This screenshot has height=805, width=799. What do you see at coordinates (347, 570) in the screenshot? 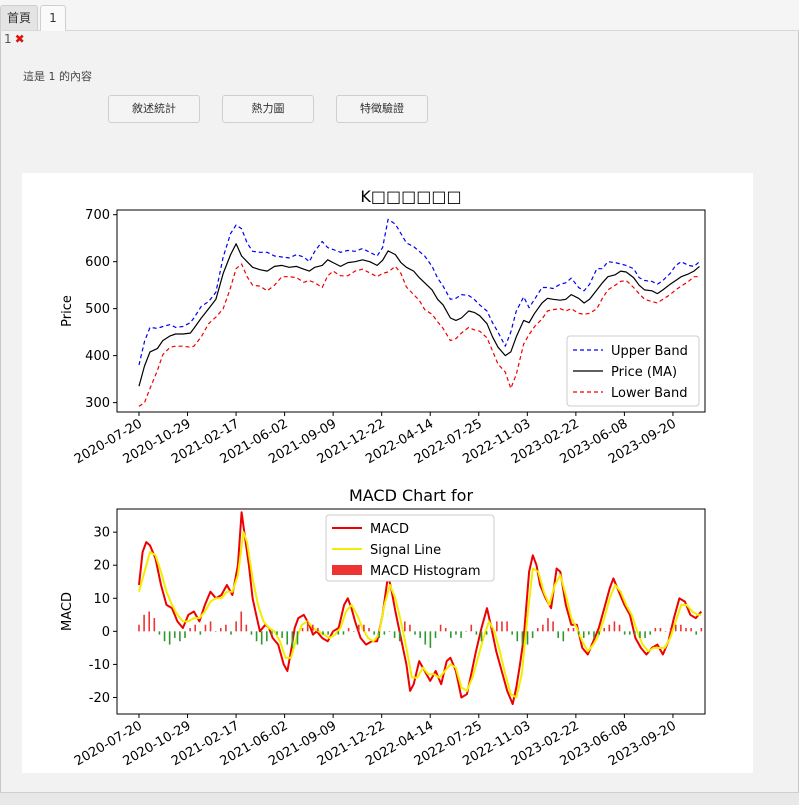
I see `legend-swatch` at bounding box center [347, 570].